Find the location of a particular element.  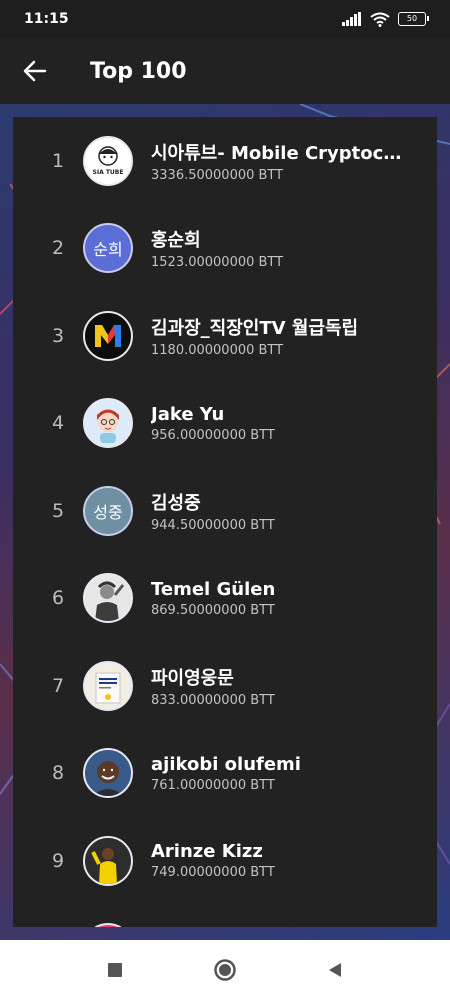

list-item: 8 ajikobi olufemi 761.00000000 BTT is located at coordinates (225, 774).